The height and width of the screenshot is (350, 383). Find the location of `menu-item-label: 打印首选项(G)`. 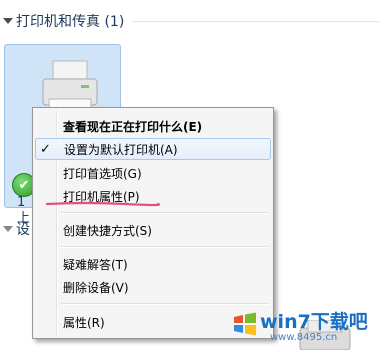

menu-item-label: 打印首选项(G) is located at coordinates (102, 173).